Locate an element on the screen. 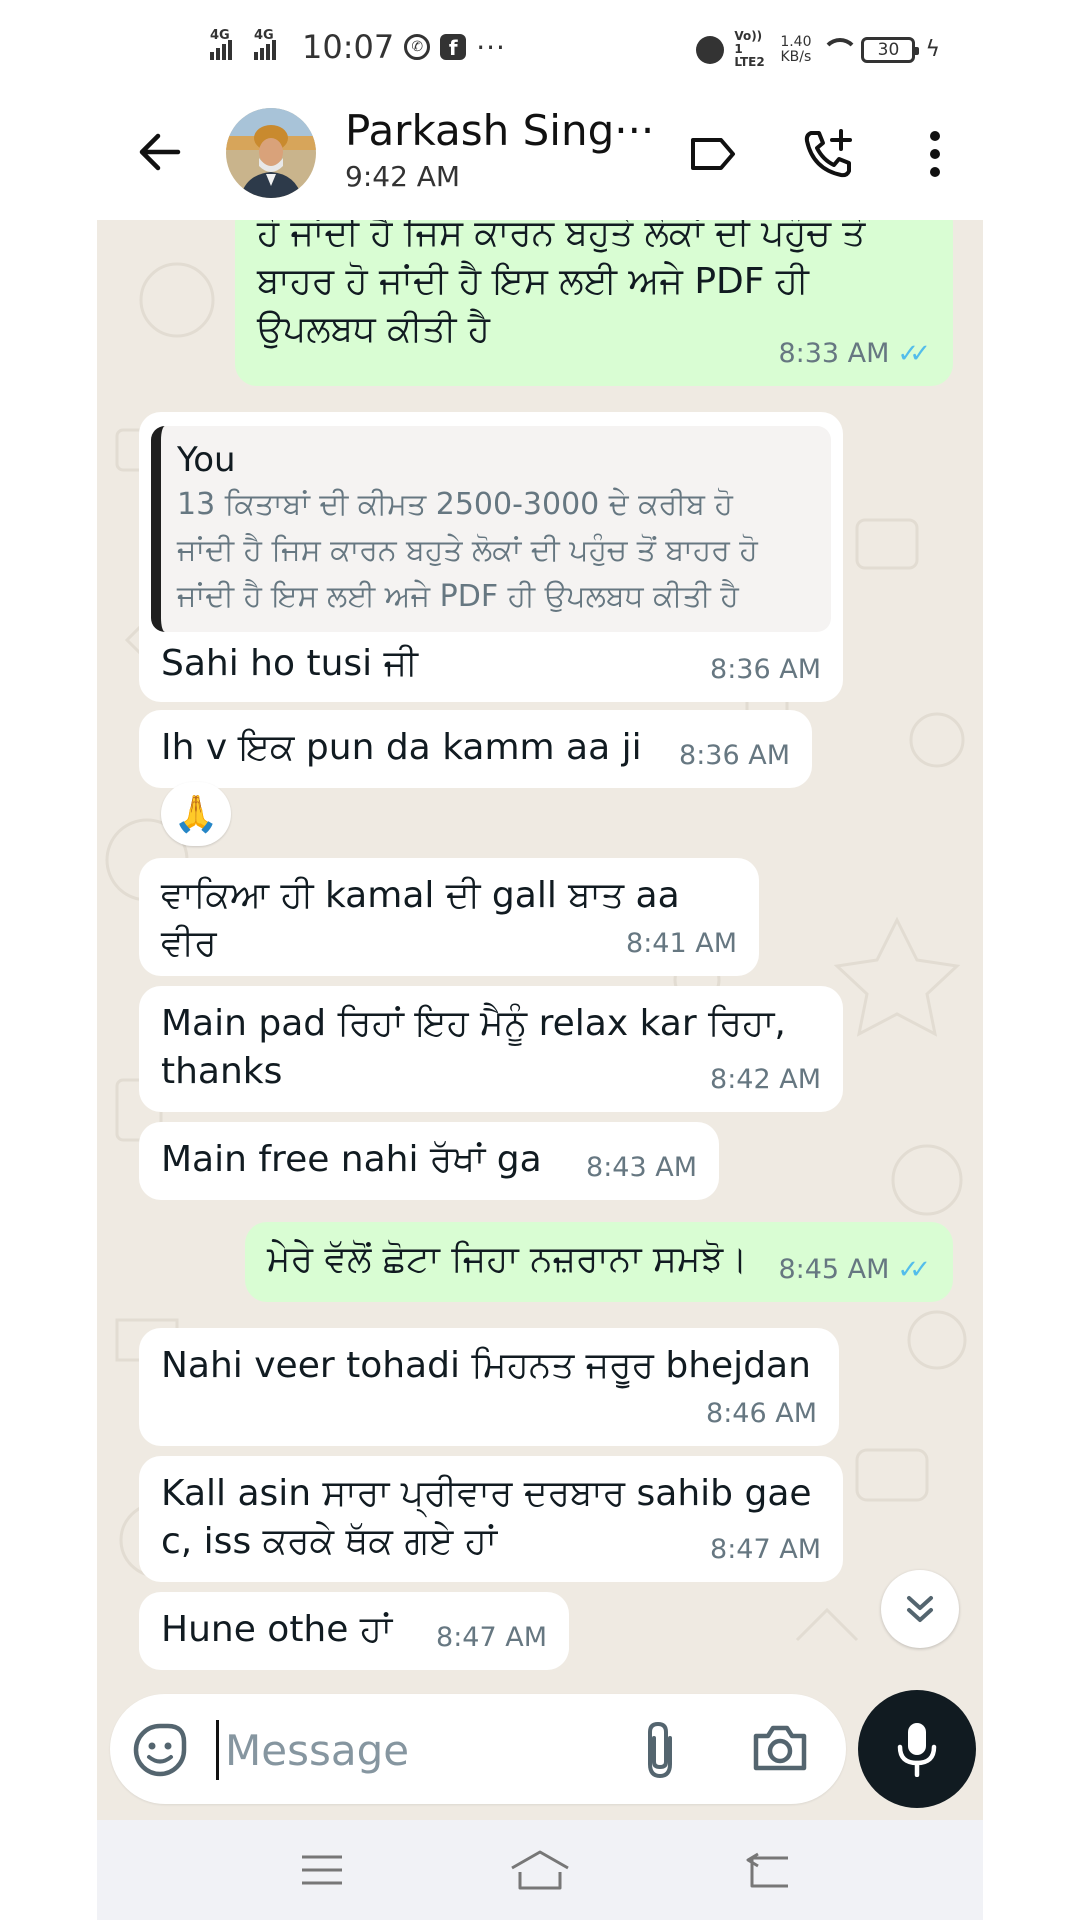 The height and width of the screenshot is (1920, 1080). whatsapp-notification-icon: ✆ is located at coordinates (417, 47).